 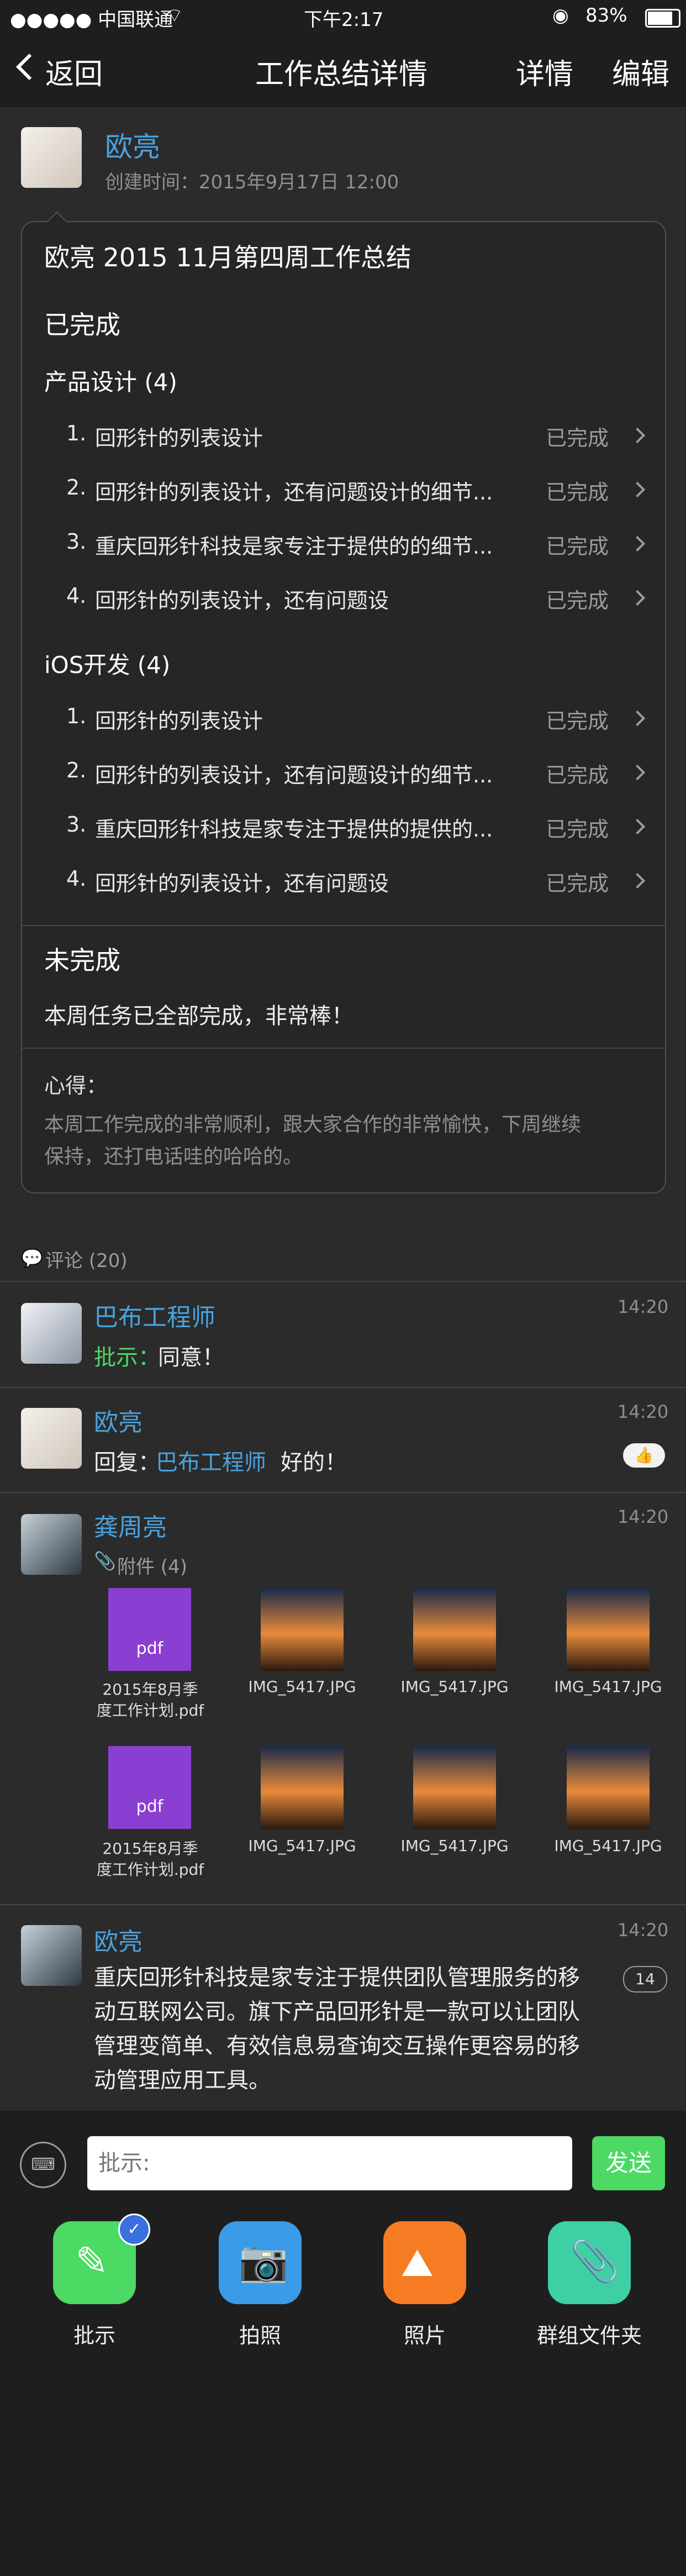 I want to click on author-name: 欧亮, so click(x=132, y=145).